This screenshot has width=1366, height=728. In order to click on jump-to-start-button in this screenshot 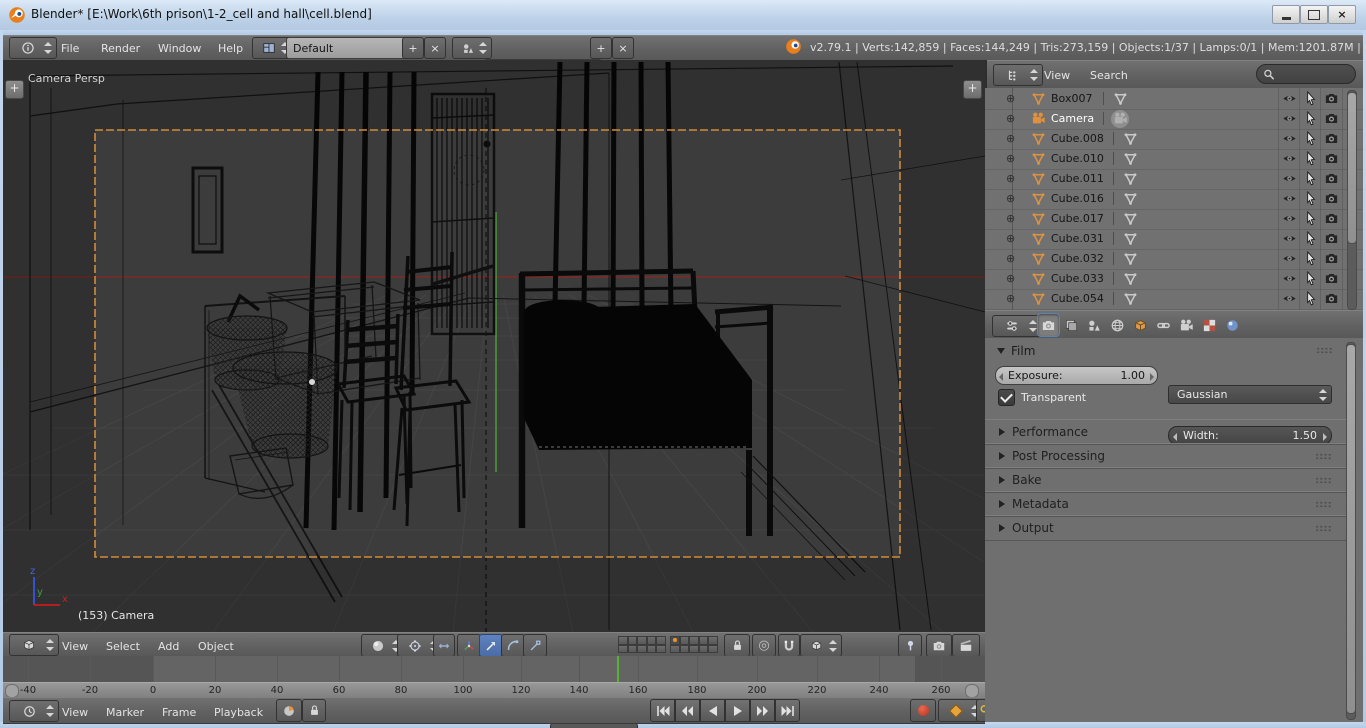, I will do `click(662, 710)`.